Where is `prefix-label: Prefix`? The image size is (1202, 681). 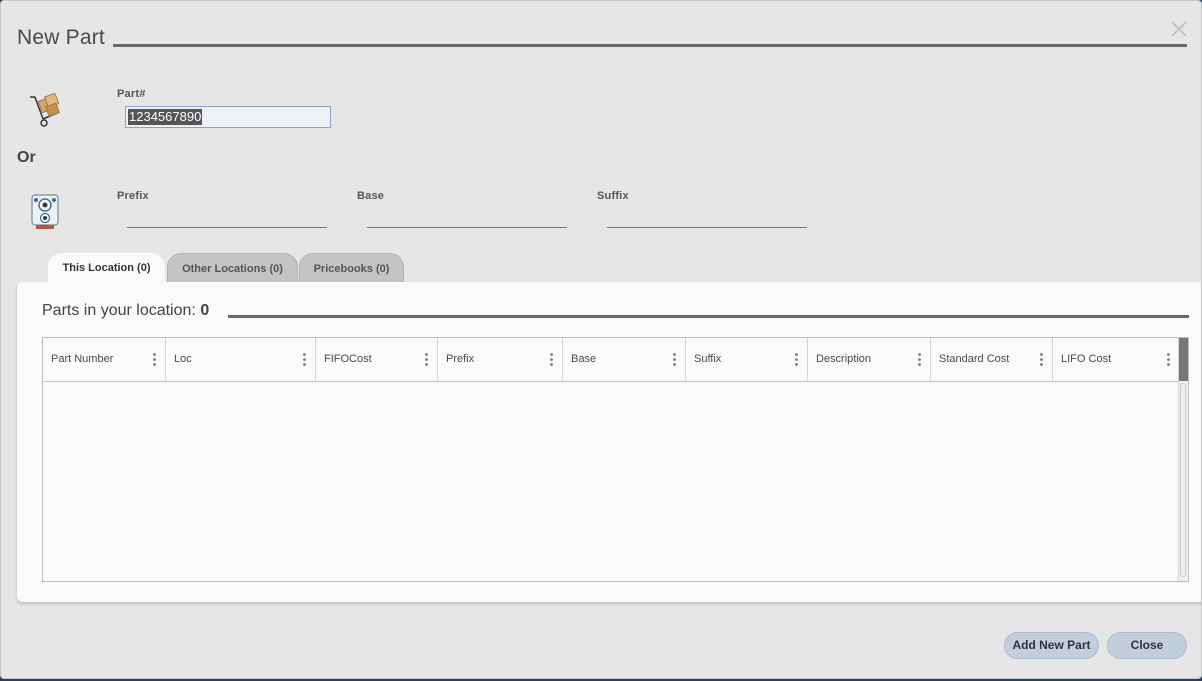
prefix-label: Prefix is located at coordinates (133, 196).